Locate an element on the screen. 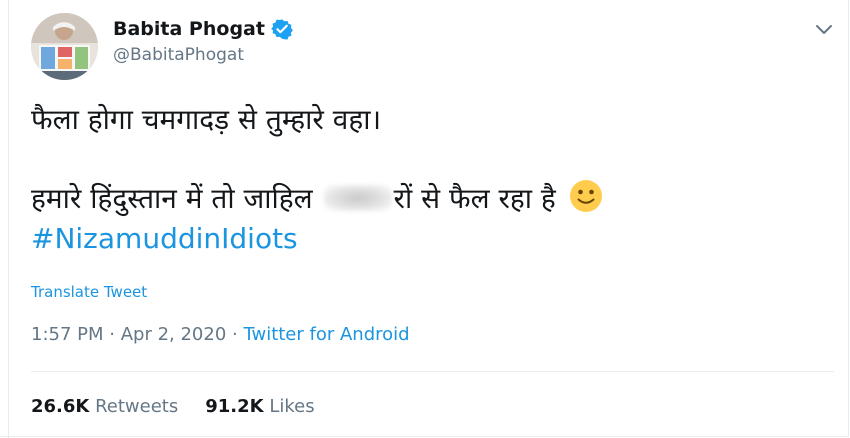  translate-tweet-link: Translate Tweet is located at coordinates (89, 292).